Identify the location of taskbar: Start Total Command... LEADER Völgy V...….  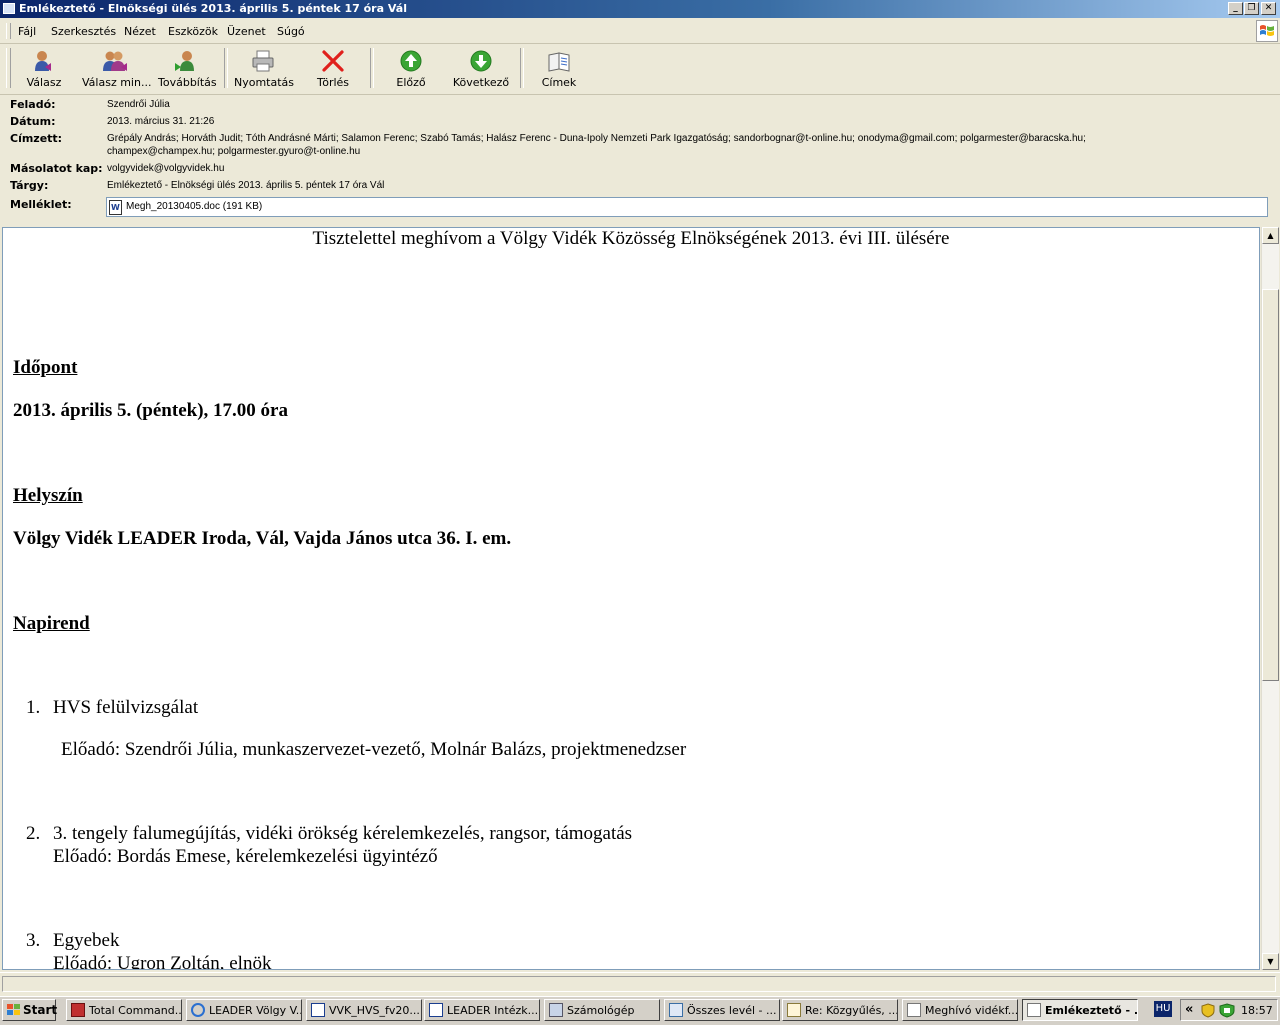
(640, 1010).